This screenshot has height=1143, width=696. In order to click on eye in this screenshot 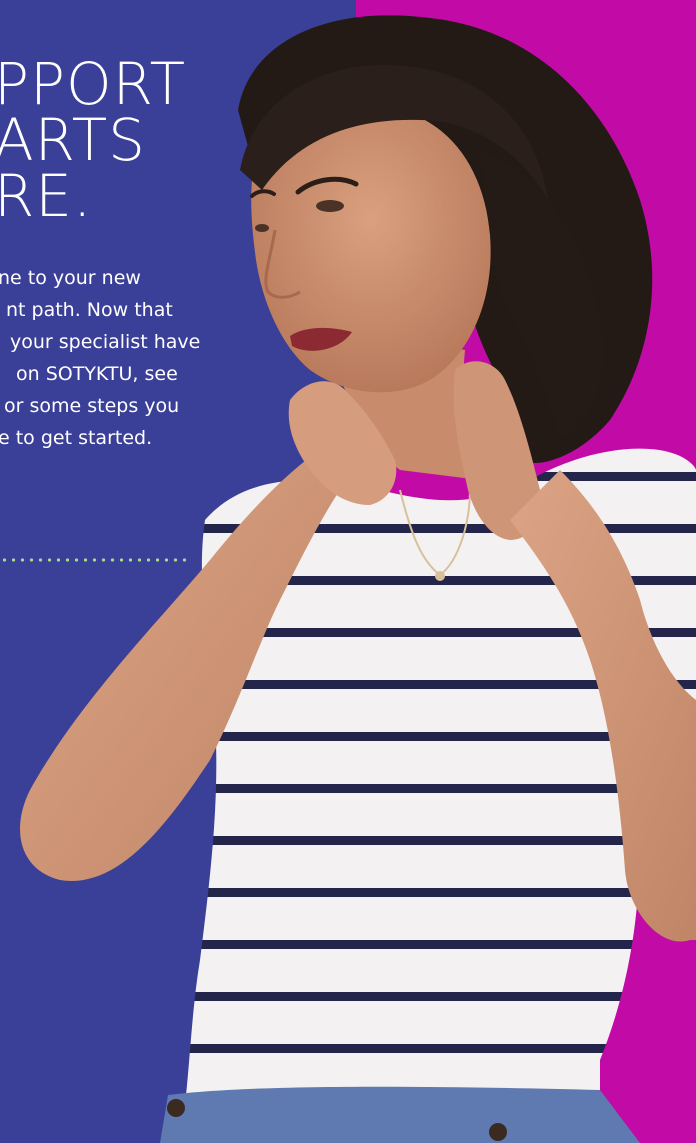, I will do `click(330, 206)`.